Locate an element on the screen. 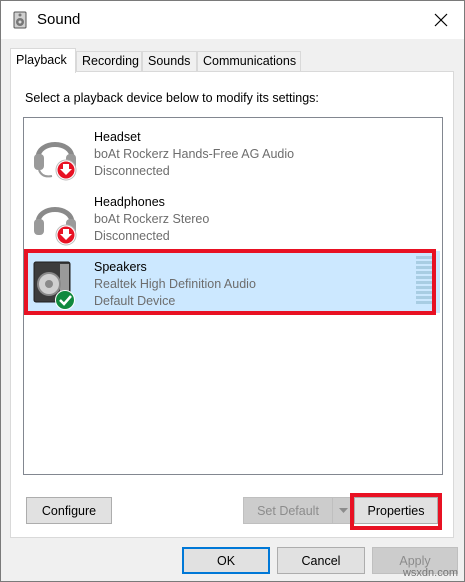  close-icon is located at coordinates (441, 20).